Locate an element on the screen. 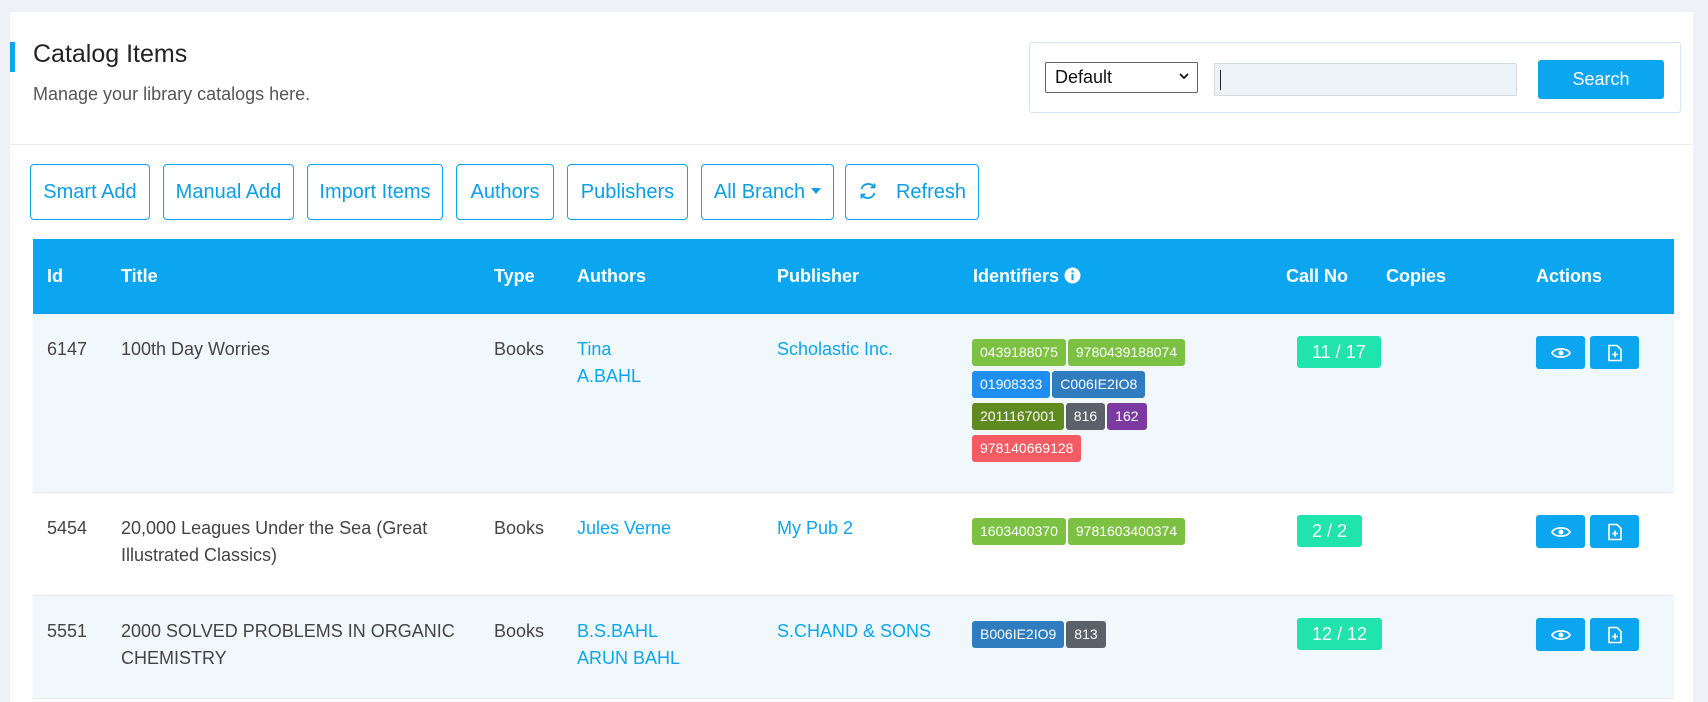 This screenshot has width=1708, height=702. all-branch-dropdown: All Branch is located at coordinates (767, 192).